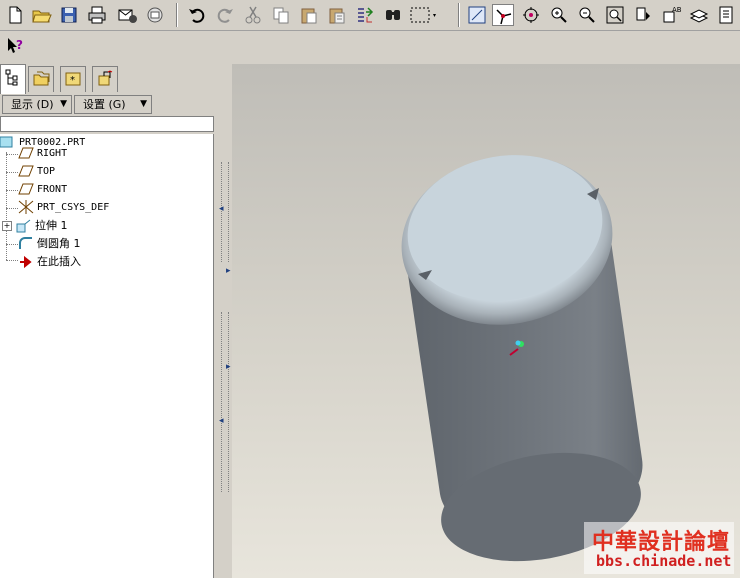  I want to click on favorites-tab: *, so click(73, 79).